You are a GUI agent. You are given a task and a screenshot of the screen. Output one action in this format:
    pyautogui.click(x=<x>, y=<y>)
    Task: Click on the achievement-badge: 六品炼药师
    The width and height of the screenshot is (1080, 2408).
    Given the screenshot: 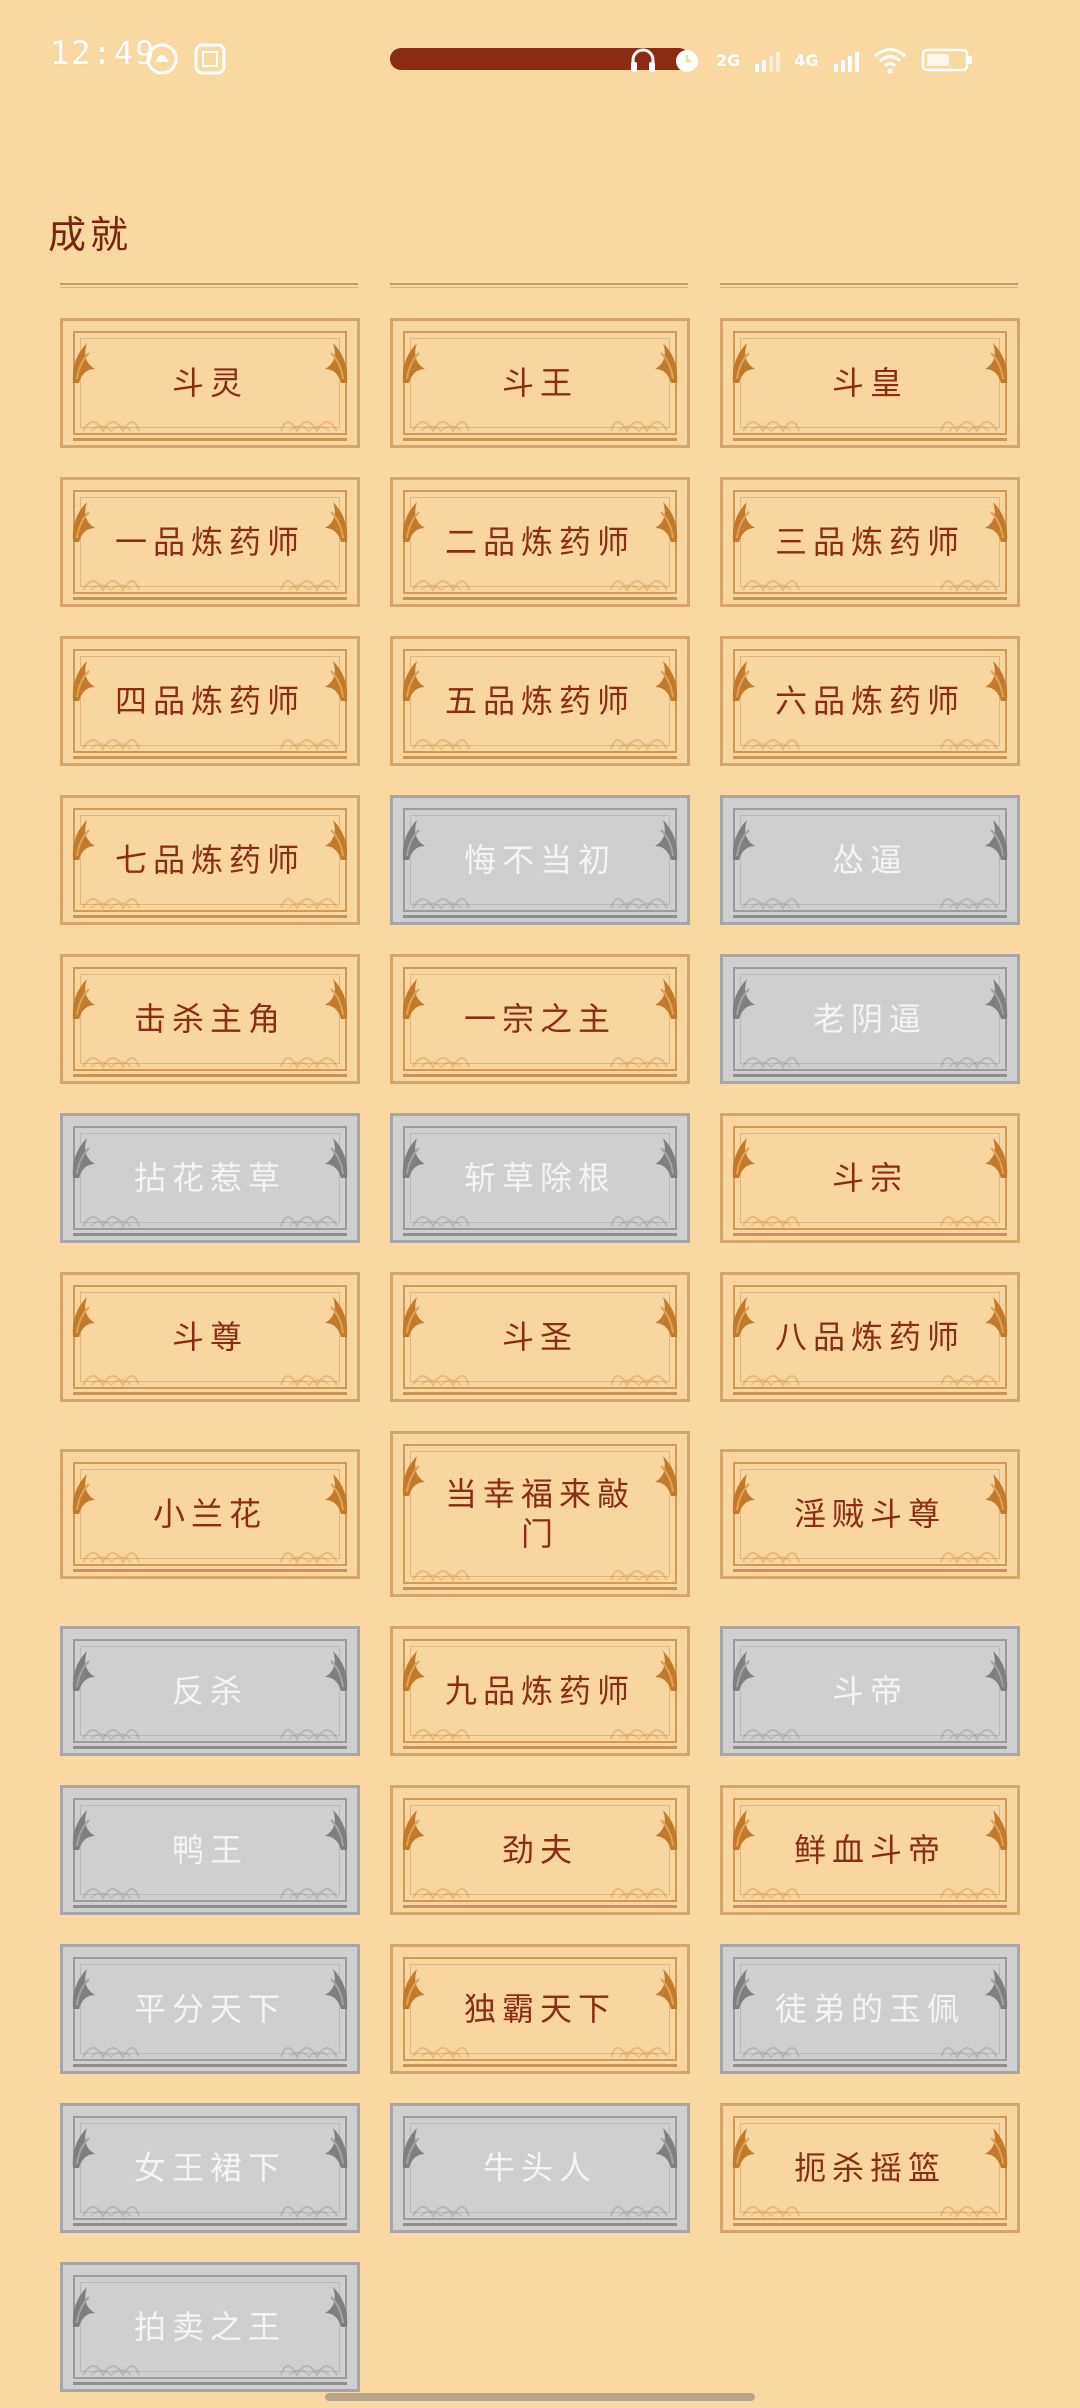 What is the action you would take?
    pyautogui.click(x=870, y=701)
    